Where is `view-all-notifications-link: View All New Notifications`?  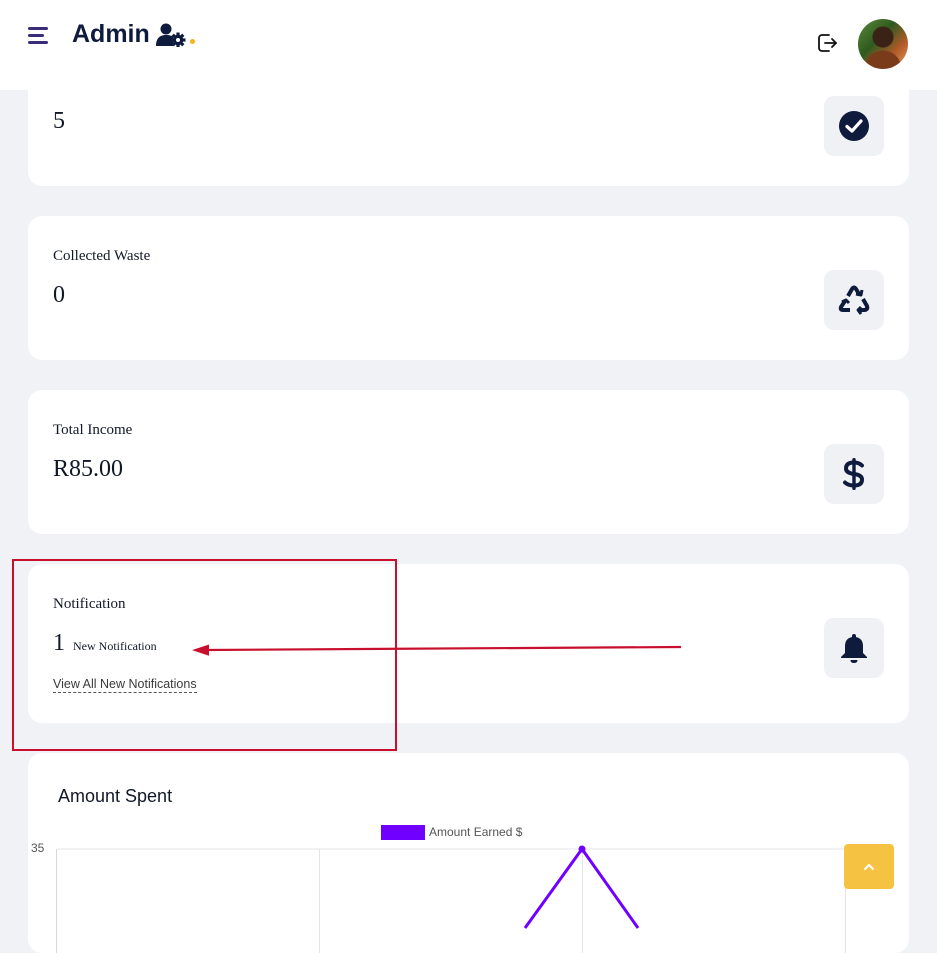
view-all-notifications-link: View All New Notifications is located at coordinates (125, 685).